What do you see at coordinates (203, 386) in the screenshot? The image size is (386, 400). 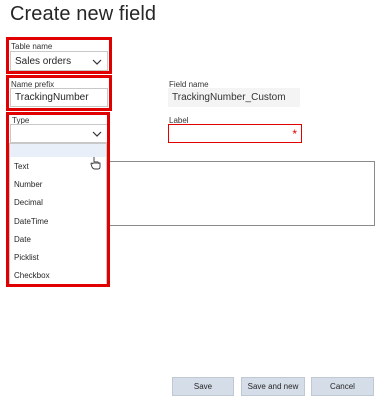 I see `save-button: Save` at bounding box center [203, 386].